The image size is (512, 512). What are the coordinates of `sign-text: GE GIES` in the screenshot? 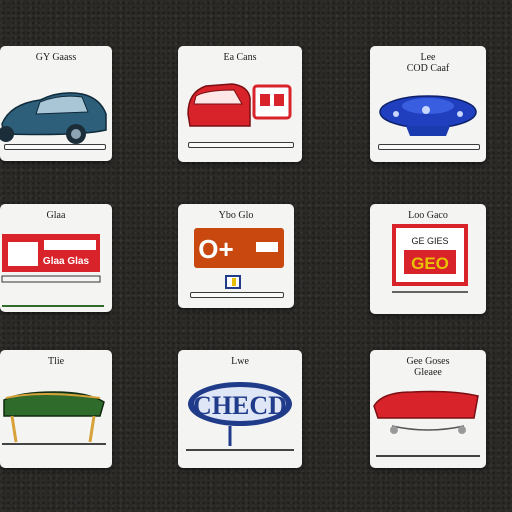 It's located at (429, 241).